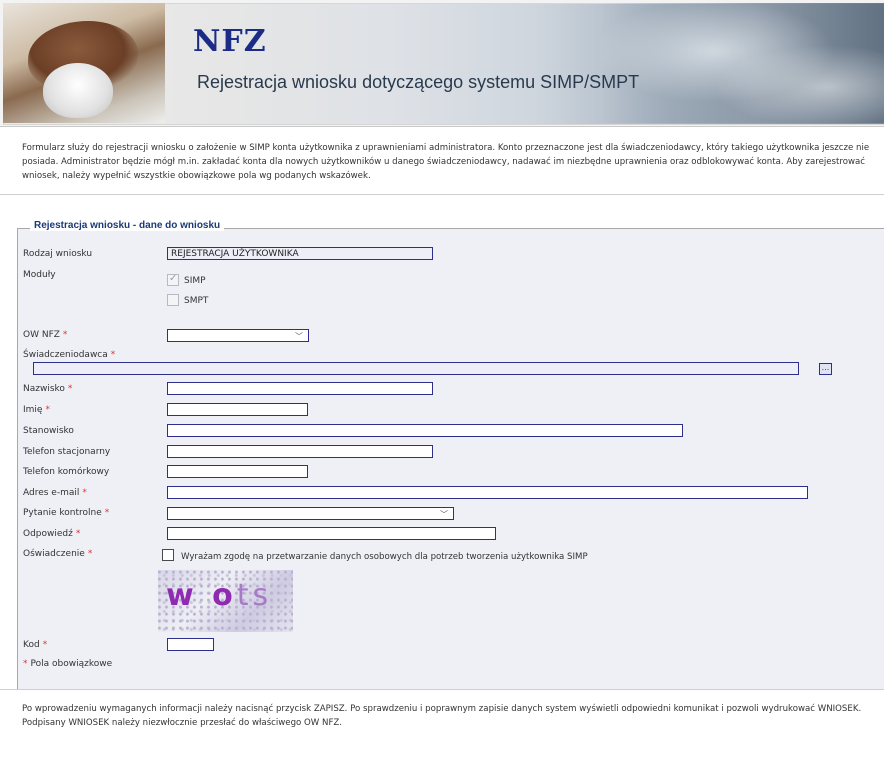  Describe the element at coordinates (36, 410) in the screenshot. I see `imie-label: Imię *` at that location.